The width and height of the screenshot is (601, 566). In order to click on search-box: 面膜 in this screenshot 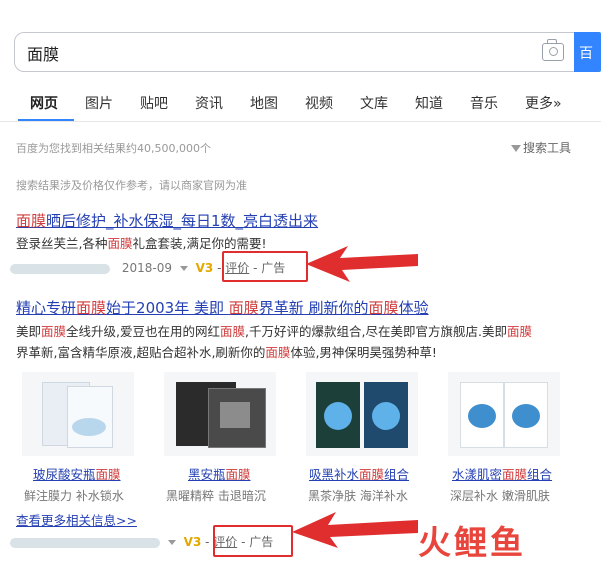, I will do `click(294, 52)`.